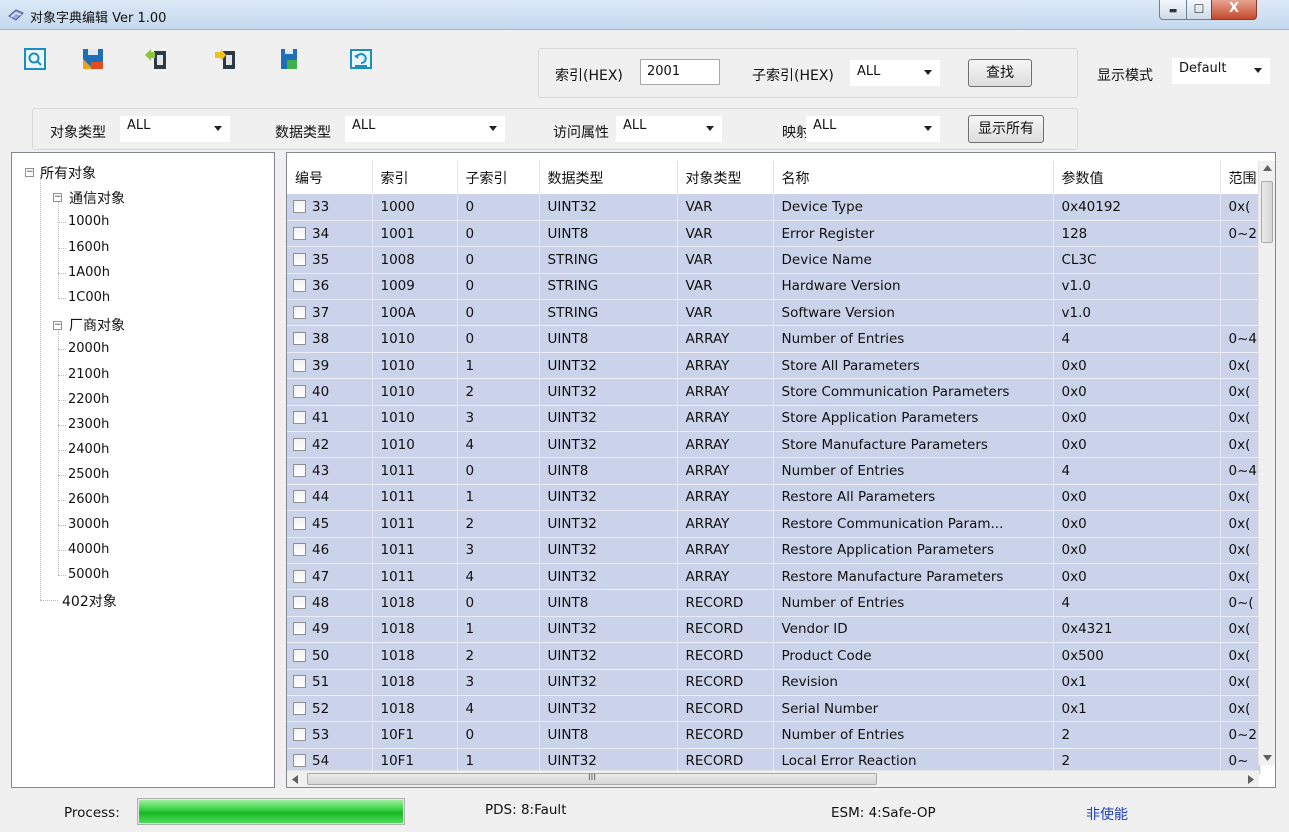 This screenshot has width=1289, height=832. I want to click on refresh-icon, so click(361, 59).